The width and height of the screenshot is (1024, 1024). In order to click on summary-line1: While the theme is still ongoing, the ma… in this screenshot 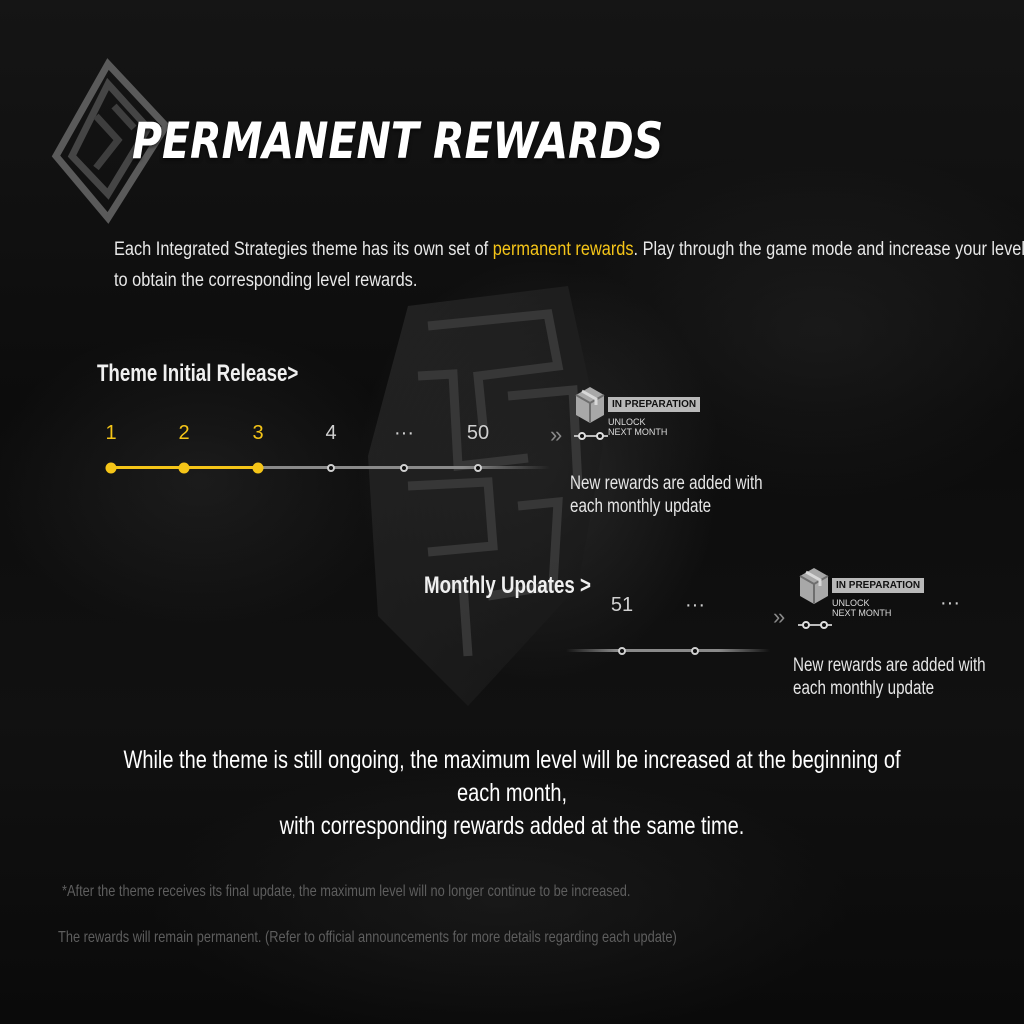, I will do `click(512, 776)`.